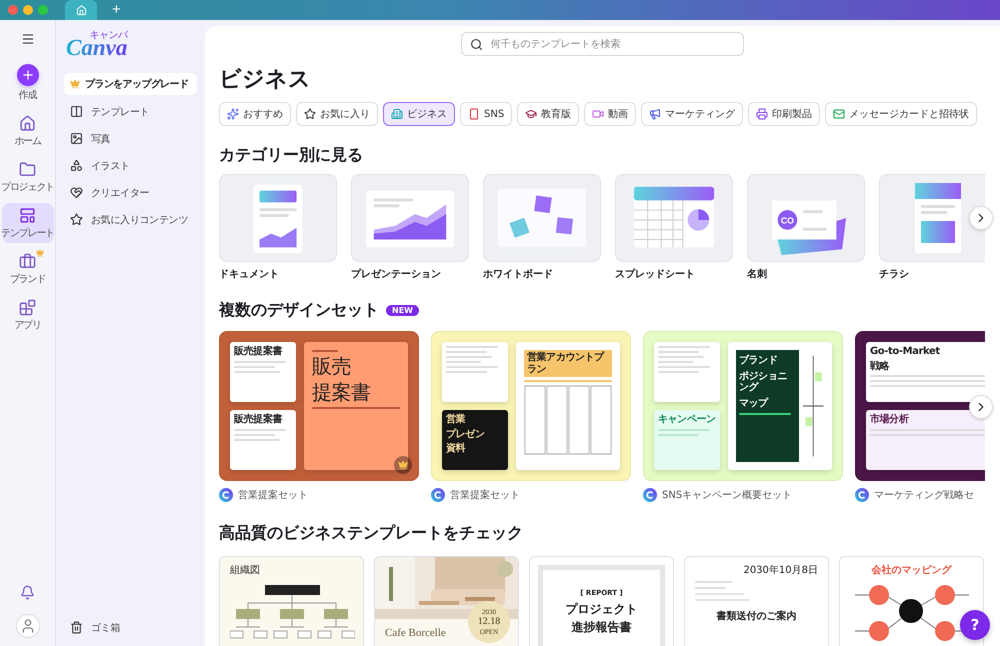 Image resolution: width=1000 pixels, height=646 pixels. I want to click on filter-chip: 動画, so click(610, 114).